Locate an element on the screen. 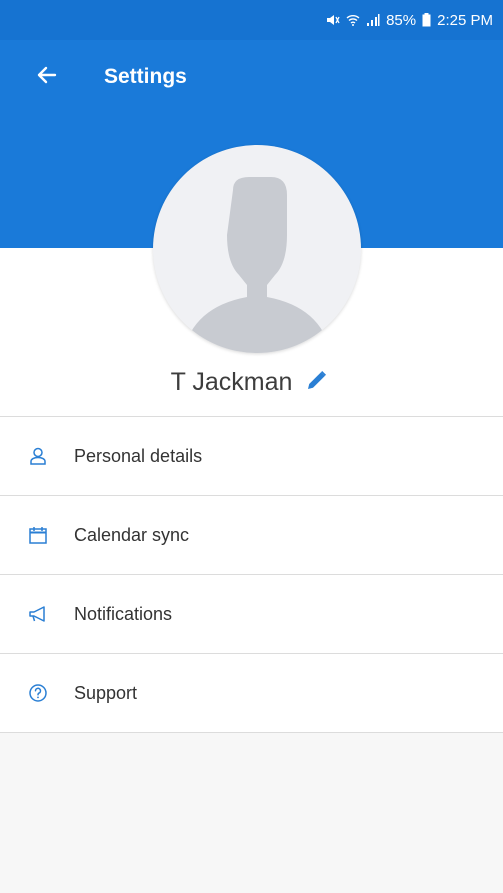  status-bar: 85% 2:25 PM is located at coordinates (251, 20).